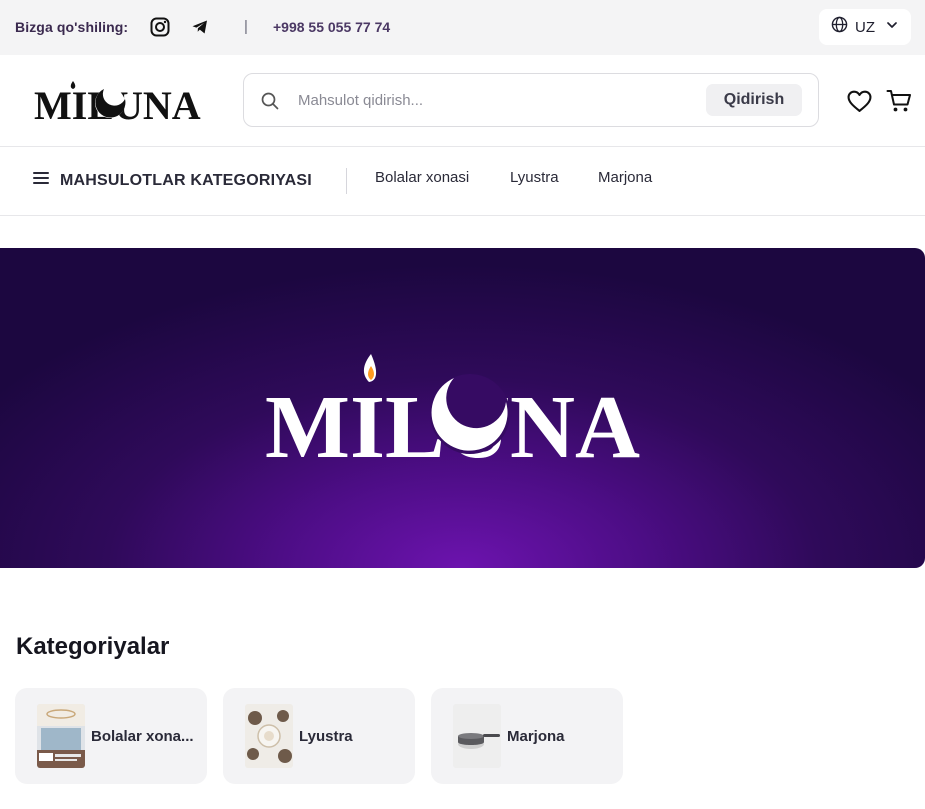 The image size is (925, 809). Describe the element at coordinates (270, 101) in the screenshot. I see `search-icon` at that location.